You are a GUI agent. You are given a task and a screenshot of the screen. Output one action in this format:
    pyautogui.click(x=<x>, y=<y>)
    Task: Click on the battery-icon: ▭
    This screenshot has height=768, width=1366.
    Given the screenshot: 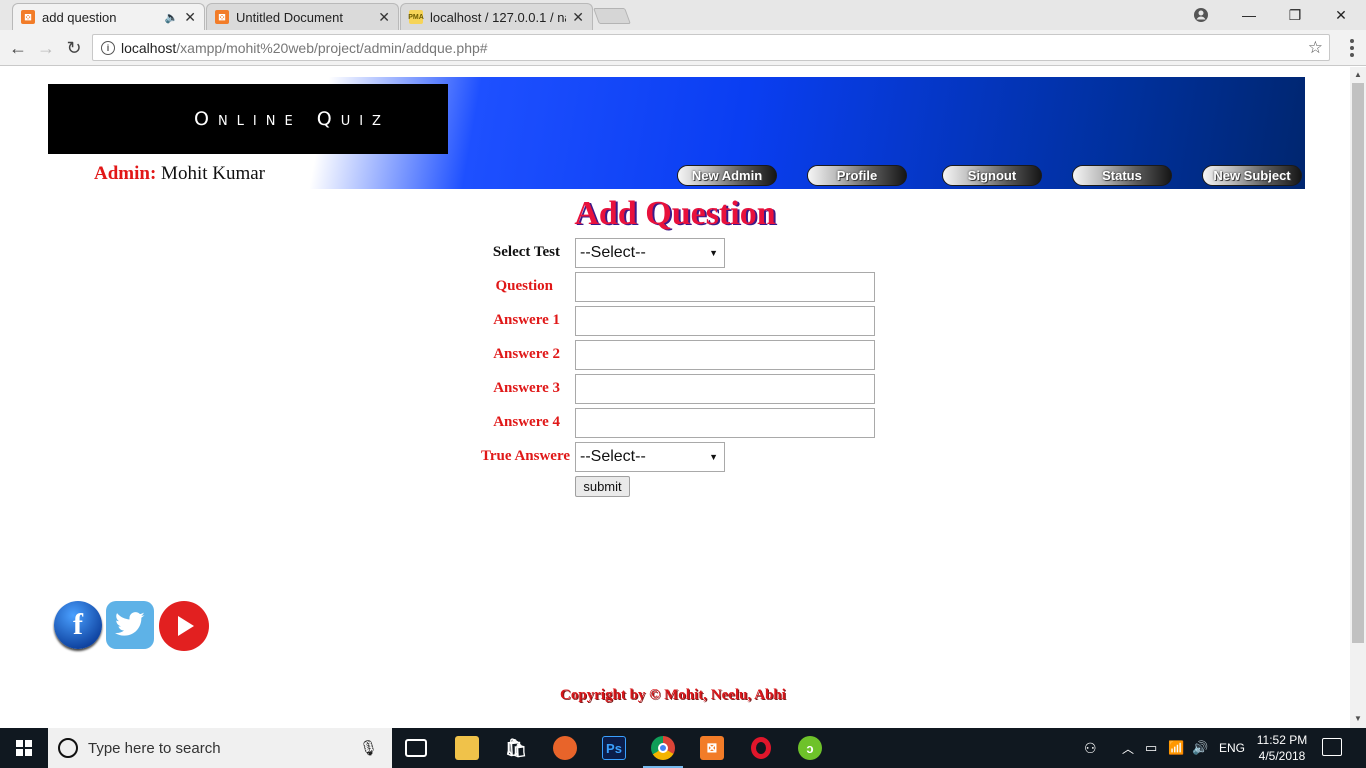 What is the action you would take?
    pyautogui.click(x=1151, y=748)
    